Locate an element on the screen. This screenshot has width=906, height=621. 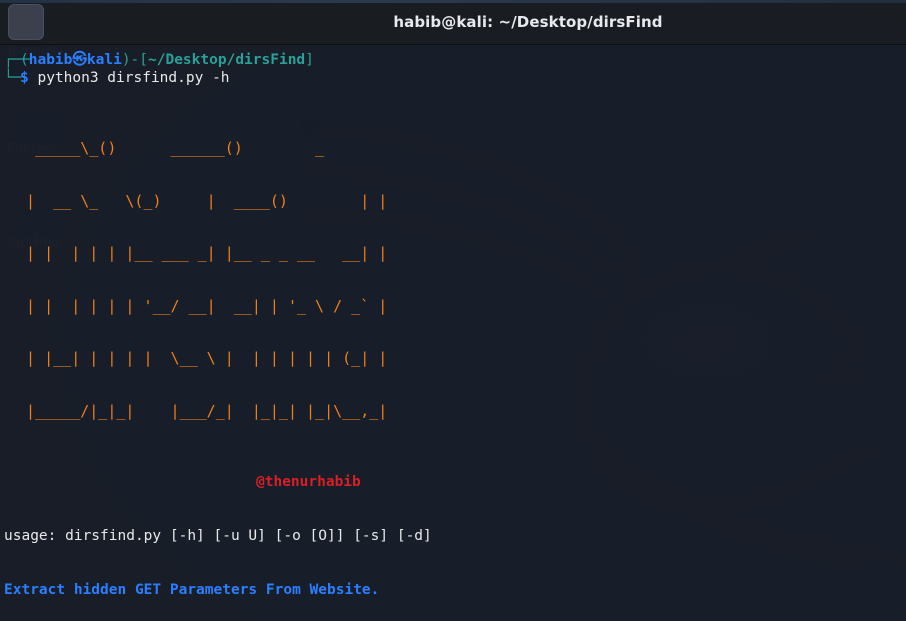
banner-line: _____\_() ______() _ is located at coordinates (171, 148).